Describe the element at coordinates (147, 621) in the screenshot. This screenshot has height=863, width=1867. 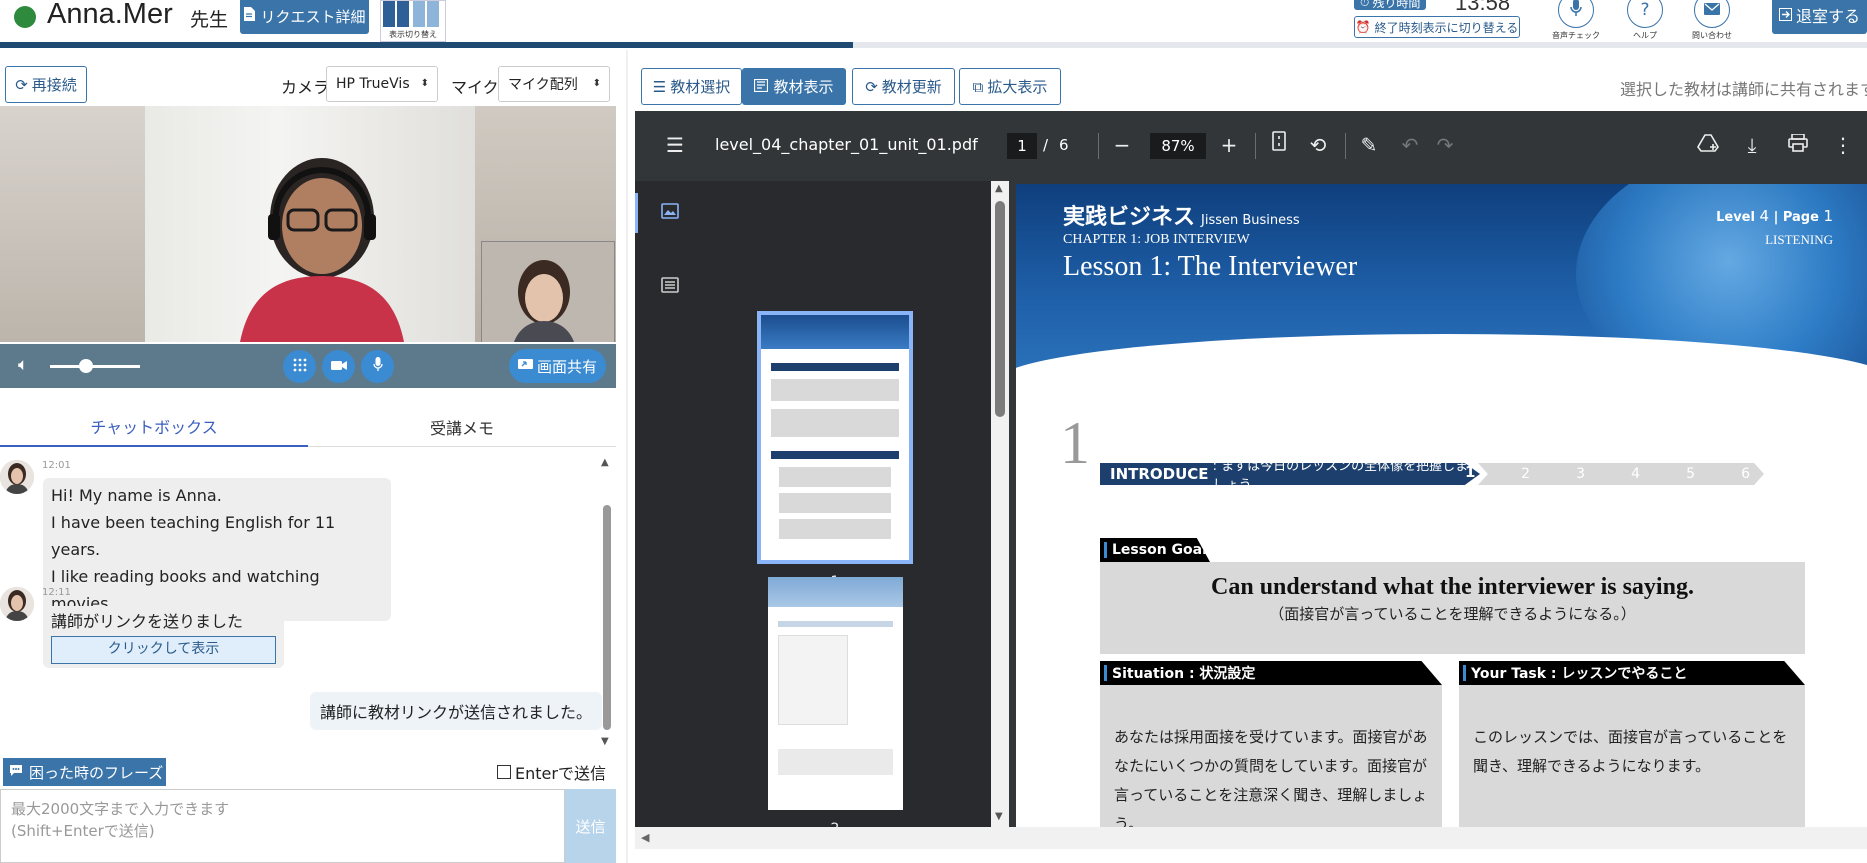
I see `chat-message-text: 講師がリンクを送りました` at that location.